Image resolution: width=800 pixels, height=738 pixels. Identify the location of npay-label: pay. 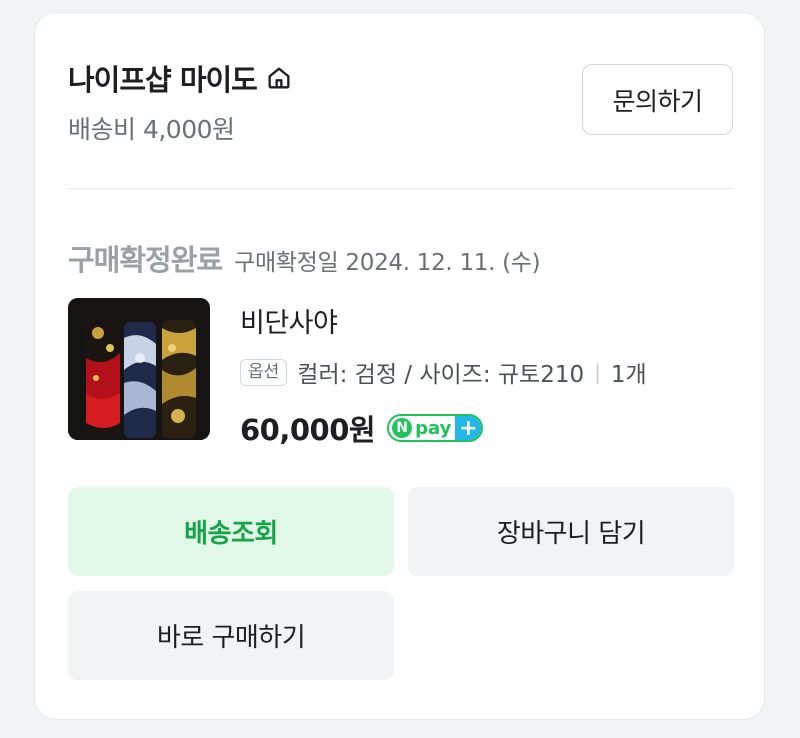
(433, 428).